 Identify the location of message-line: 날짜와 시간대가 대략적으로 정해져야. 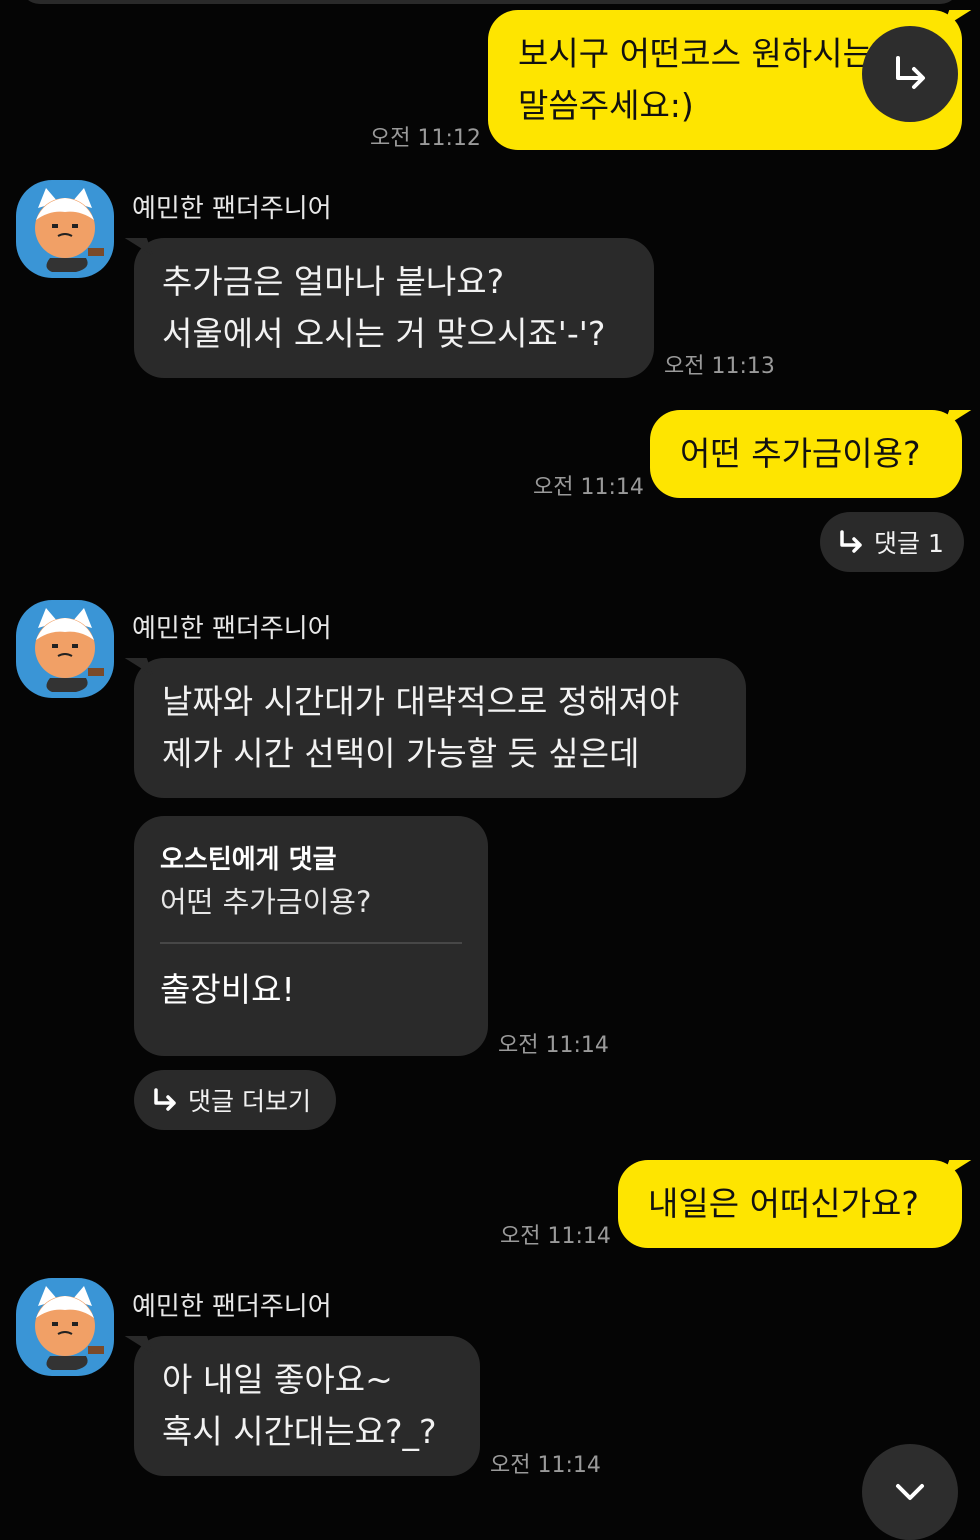
(421, 701).